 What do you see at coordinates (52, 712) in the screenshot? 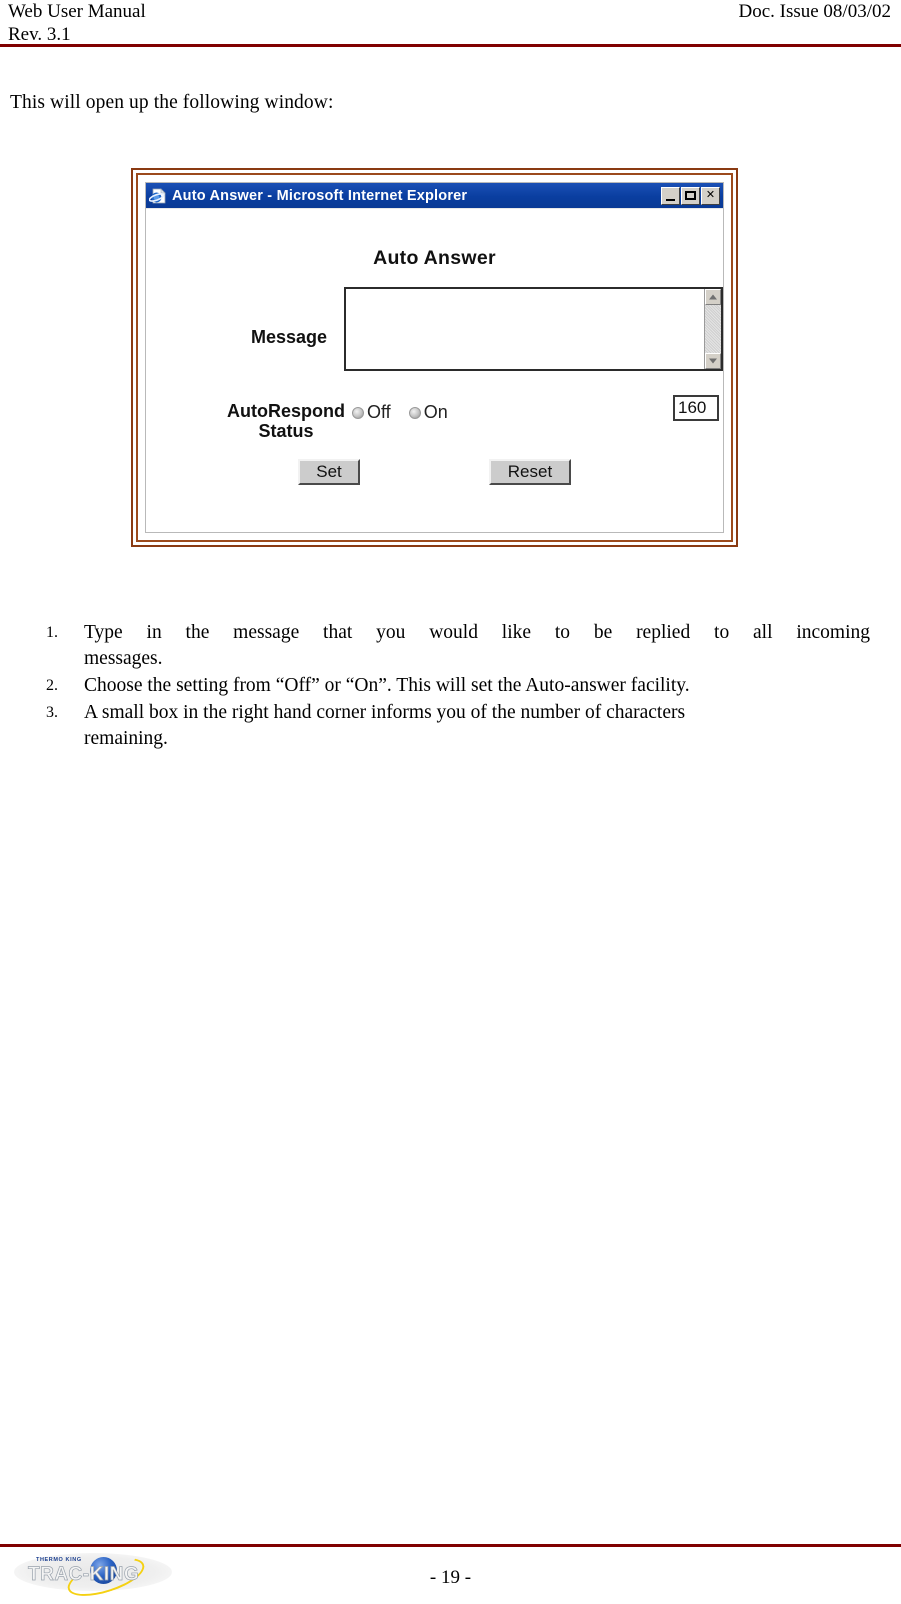
I see `list-item-number: 3.` at bounding box center [52, 712].